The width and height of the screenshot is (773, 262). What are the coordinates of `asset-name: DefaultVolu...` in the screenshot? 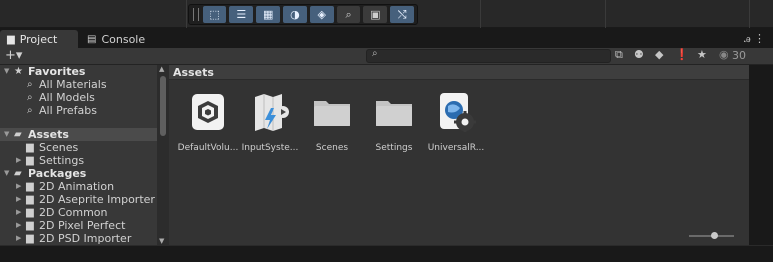 It's located at (208, 148).